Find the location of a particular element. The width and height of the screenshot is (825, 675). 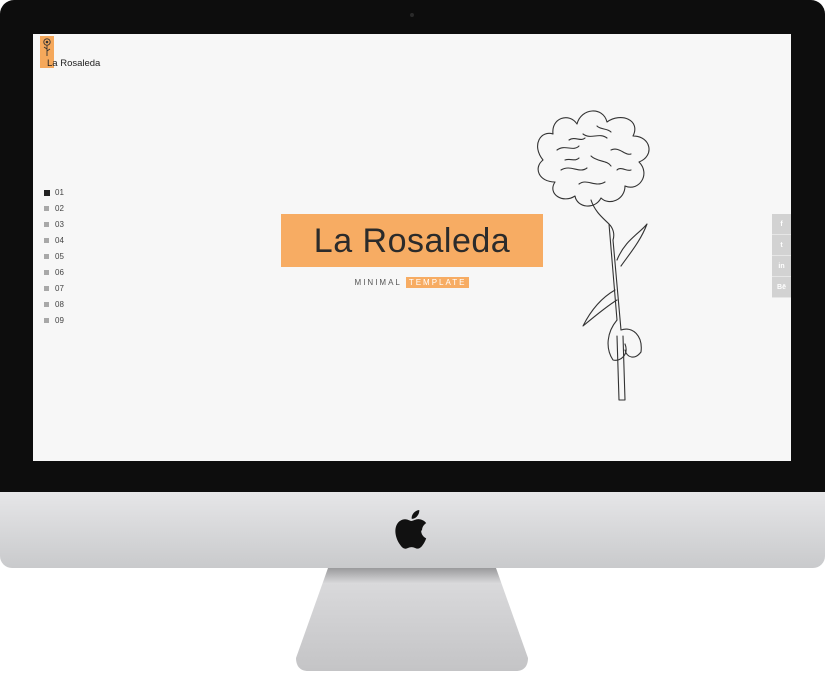

hero-subtitle: MINIMAL TEMPLATE is located at coordinates (412, 282).